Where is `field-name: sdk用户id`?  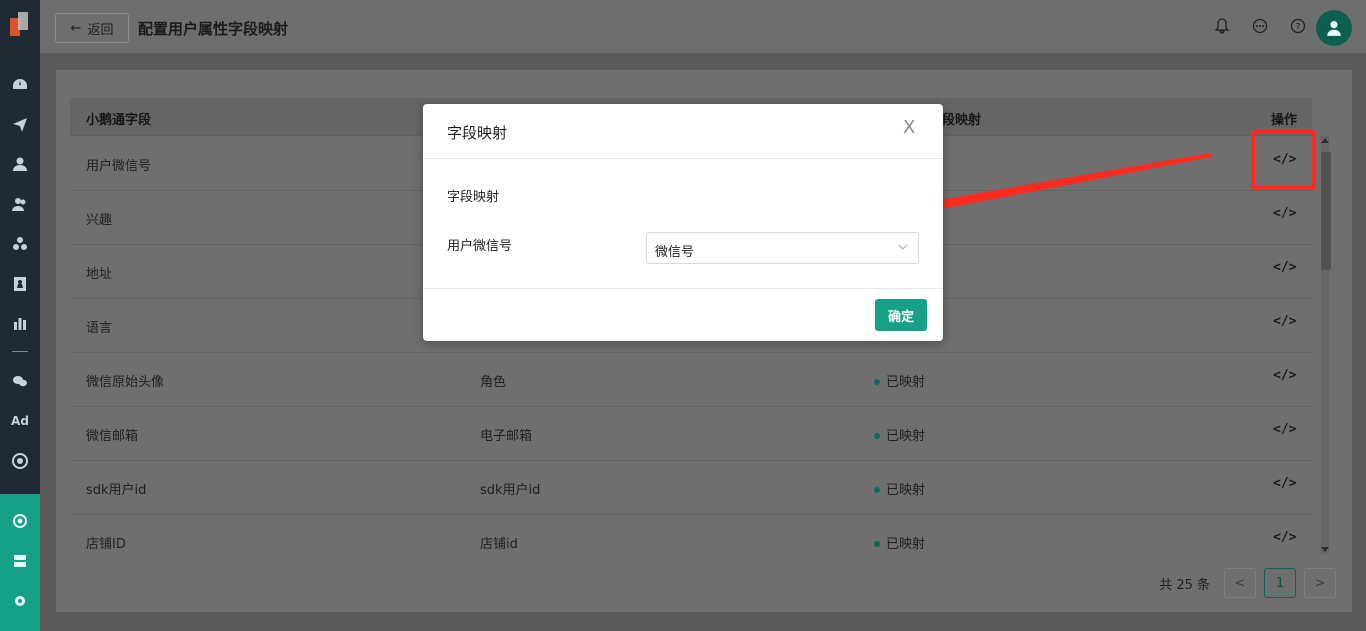
field-name: sdk用户id is located at coordinates (116, 490).